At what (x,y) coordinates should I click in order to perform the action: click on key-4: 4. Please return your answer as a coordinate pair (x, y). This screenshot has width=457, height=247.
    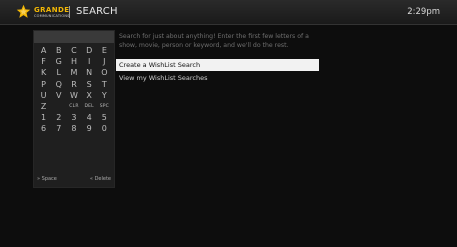
    Looking at the image, I should click on (89, 117).